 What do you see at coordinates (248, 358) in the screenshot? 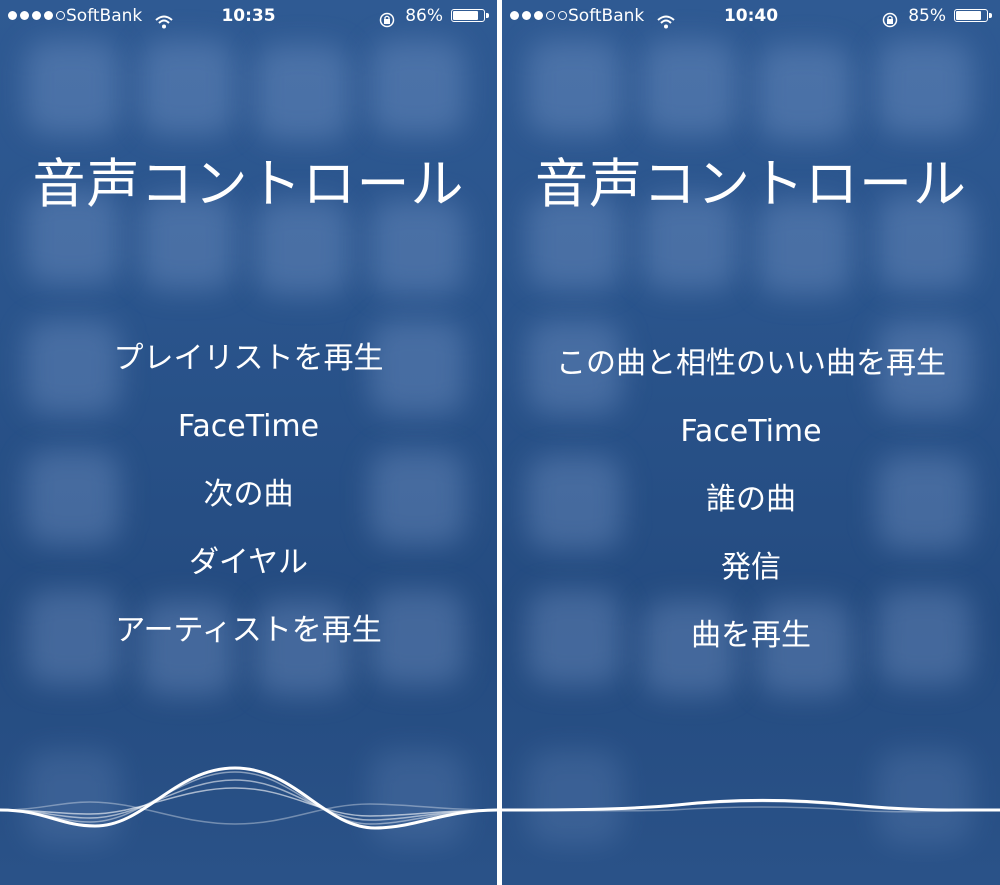
I see `command-item: プレイリストを再生` at bounding box center [248, 358].